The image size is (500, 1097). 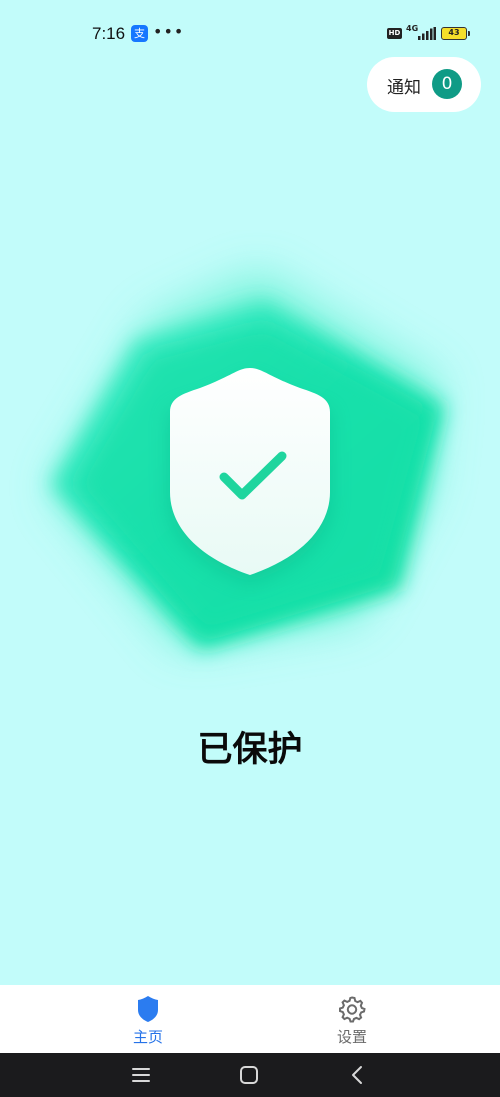 What do you see at coordinates (447, 84) in the screenshot?
I see `notification-count-badge: 0` at bounding box center [447, 84].